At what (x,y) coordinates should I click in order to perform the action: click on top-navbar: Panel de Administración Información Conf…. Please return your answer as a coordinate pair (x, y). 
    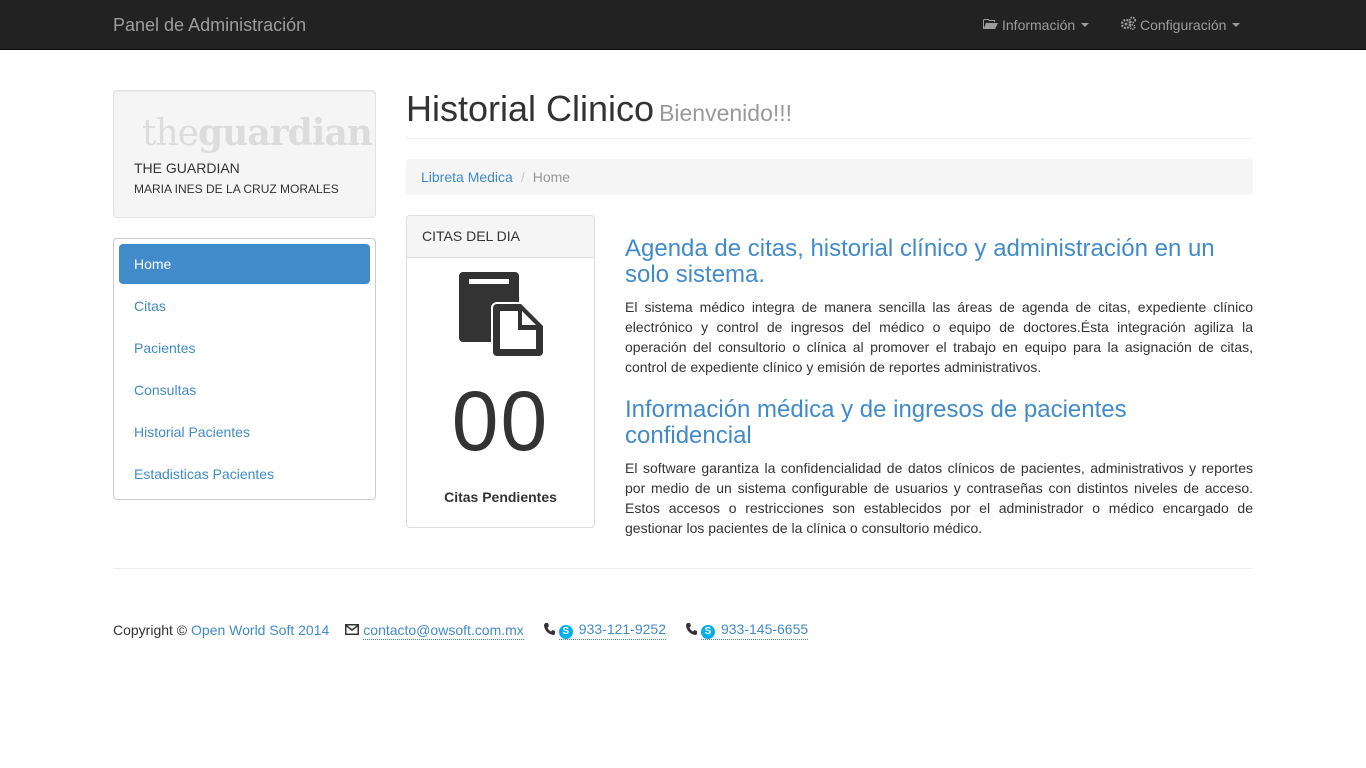
    Looking at the image, I should click on (683, 25).